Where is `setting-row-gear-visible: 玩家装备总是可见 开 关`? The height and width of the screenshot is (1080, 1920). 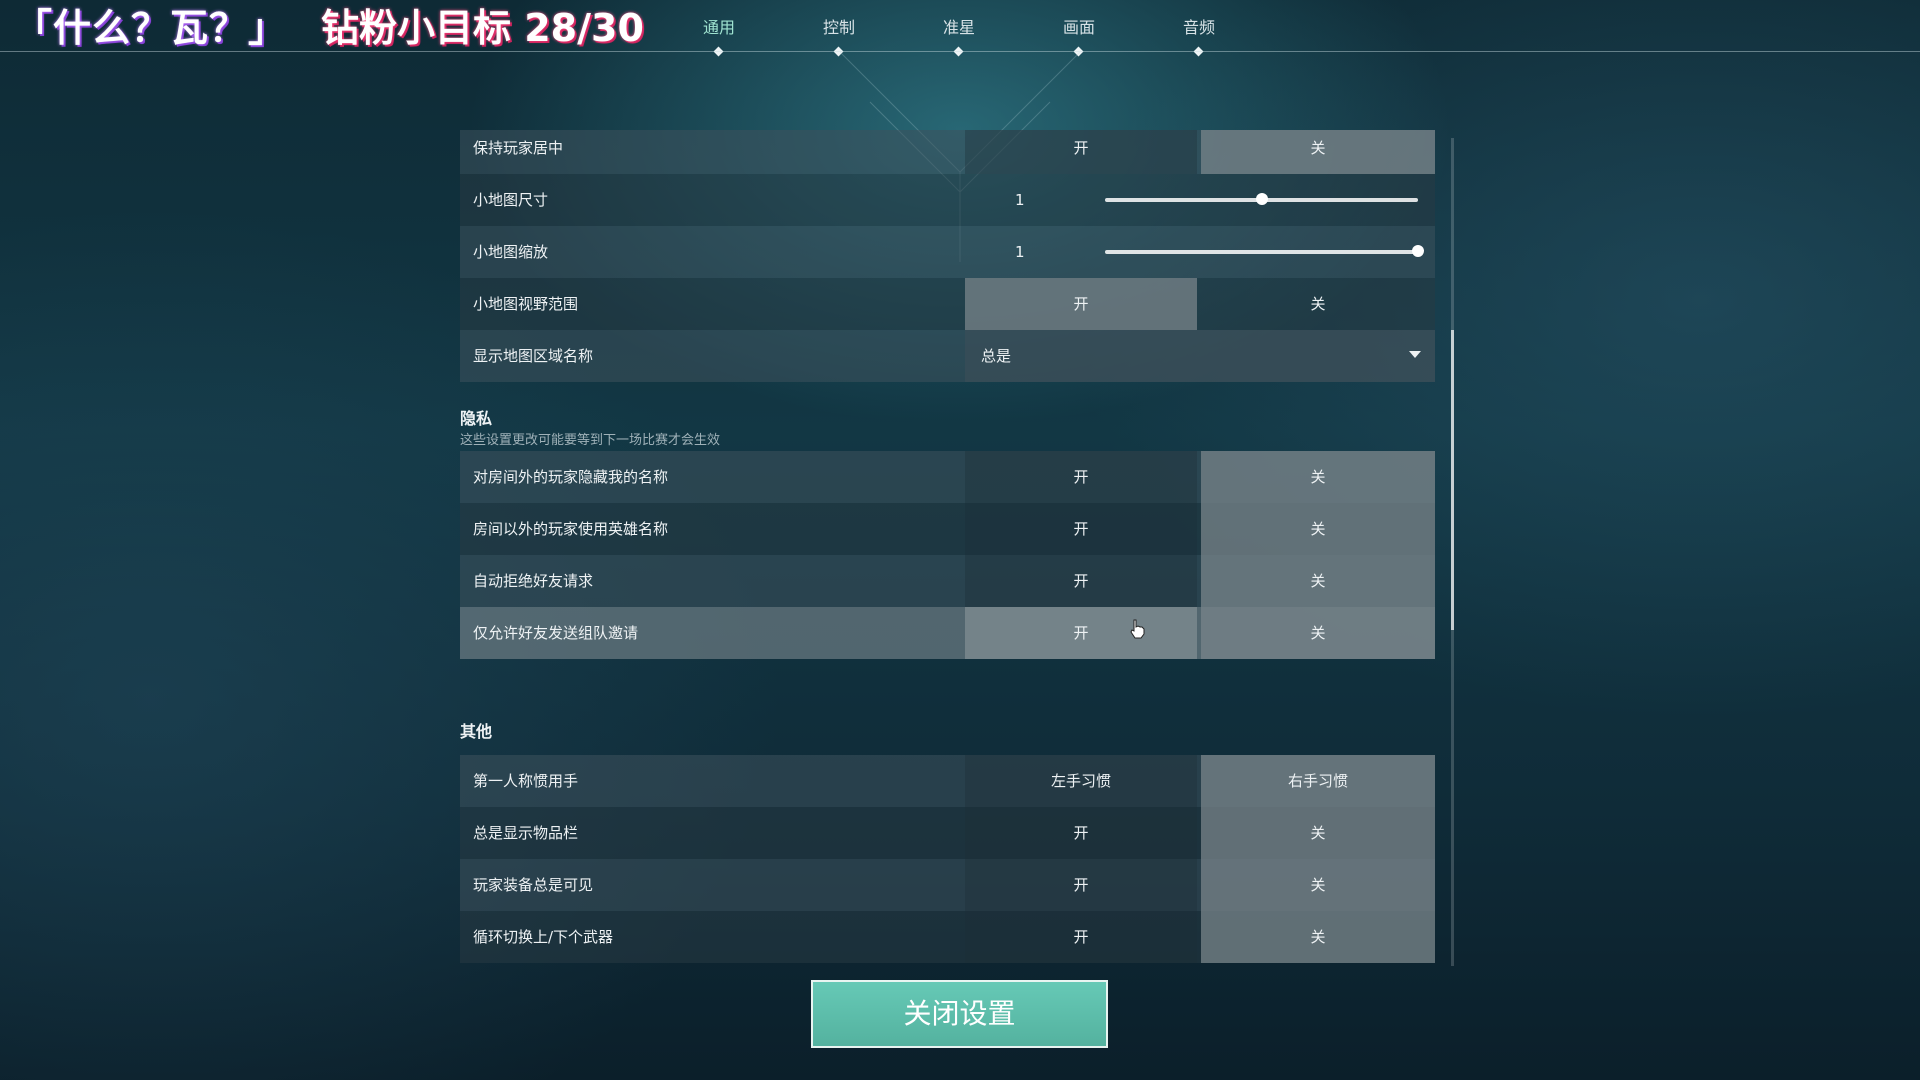
setting-row-gear-visible: 玩家装备总是可见 开 关 is located at coordinates (947, 885).